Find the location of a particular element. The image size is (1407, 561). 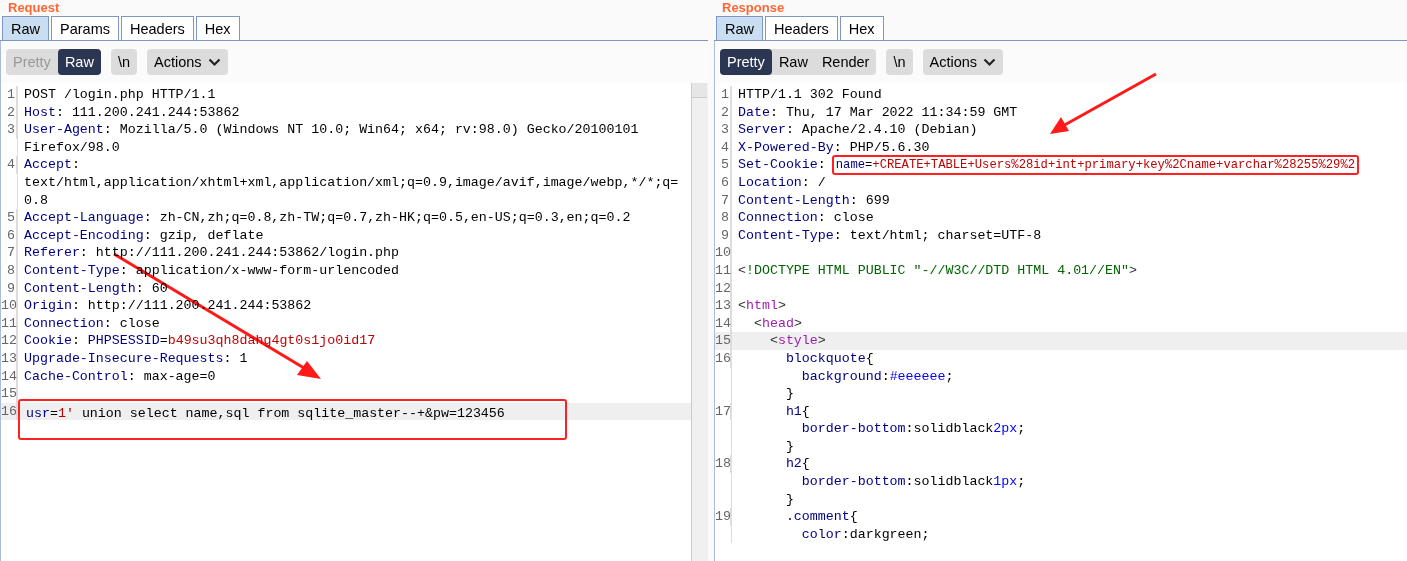

panel-title: Response is located at coordinates (753, 7).